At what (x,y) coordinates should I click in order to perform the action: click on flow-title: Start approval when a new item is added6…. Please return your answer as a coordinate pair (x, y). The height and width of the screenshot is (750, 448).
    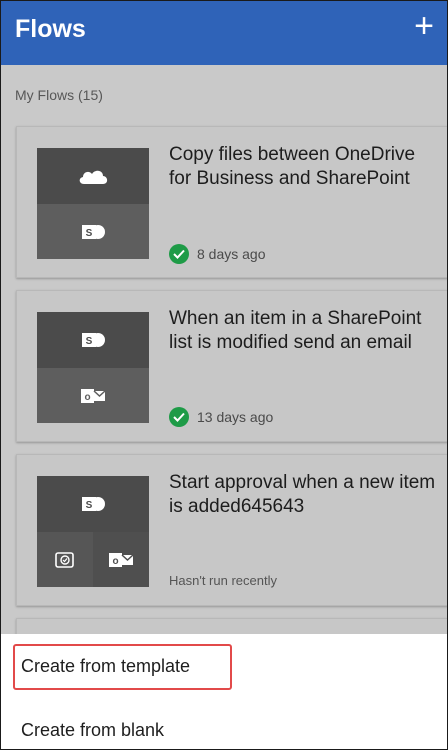
    Looking at the image, I should click on (302, 494).